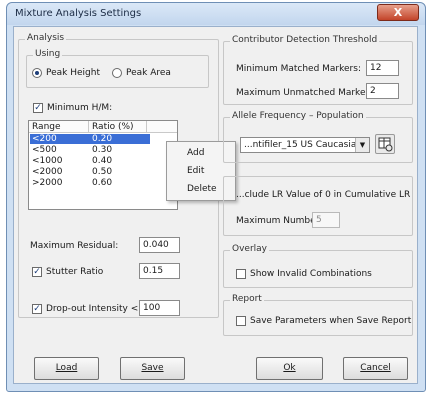  Describe the element at coordinates (249, 249) in the screenshot. I see `overlay-legend: Overlay` at that location.